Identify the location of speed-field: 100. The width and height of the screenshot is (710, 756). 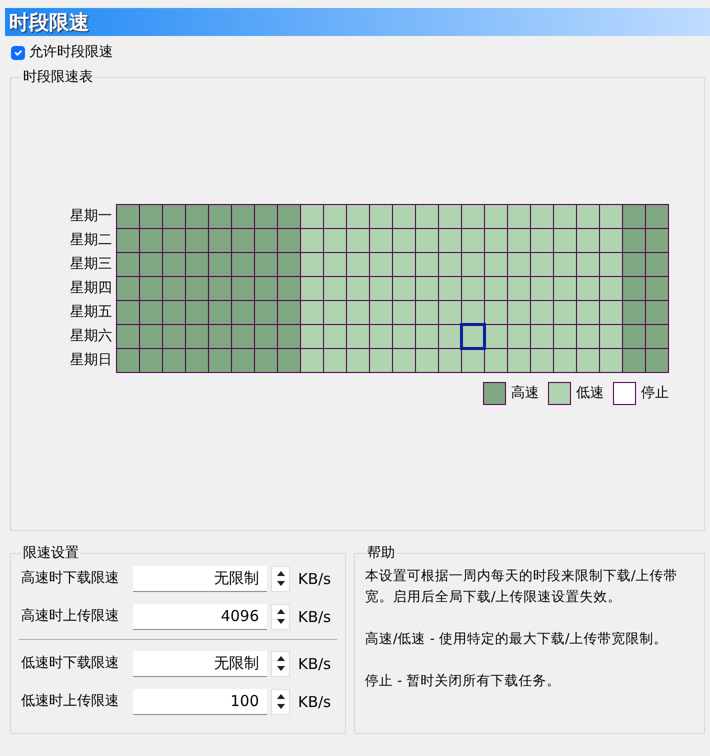
(200, 701).